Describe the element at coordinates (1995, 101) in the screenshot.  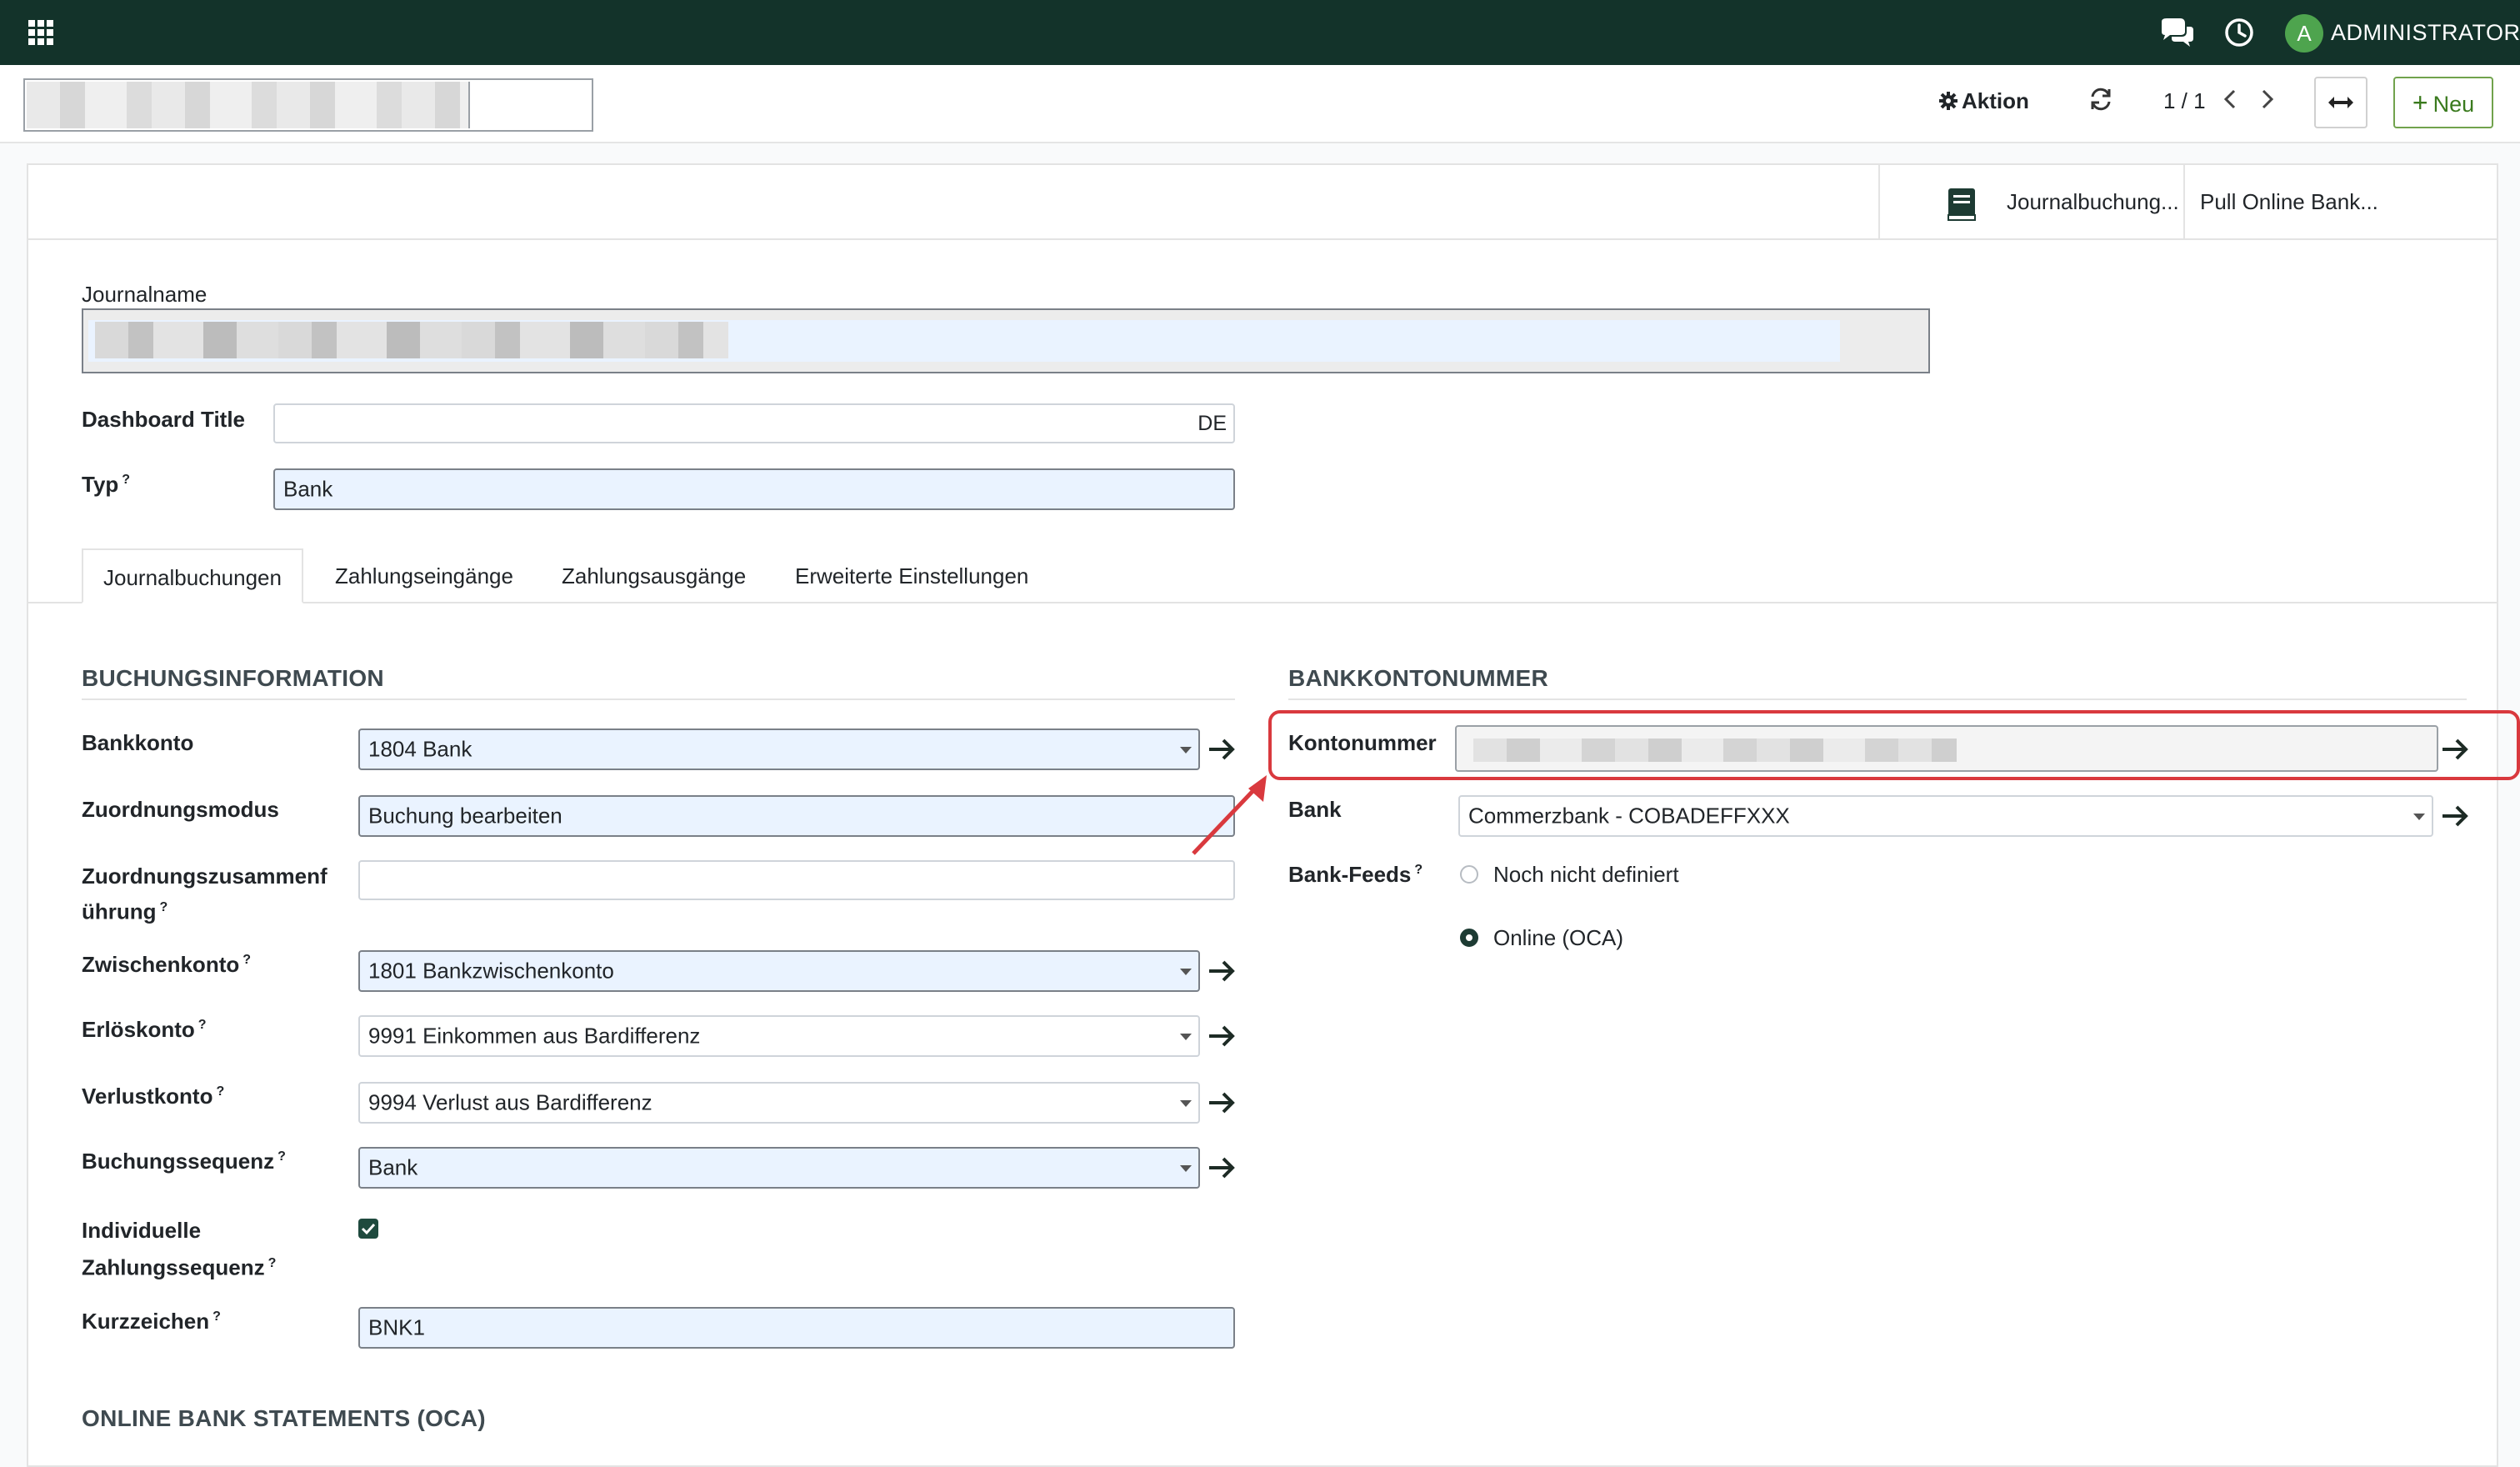
I see `action-label: Aktion` at that location.